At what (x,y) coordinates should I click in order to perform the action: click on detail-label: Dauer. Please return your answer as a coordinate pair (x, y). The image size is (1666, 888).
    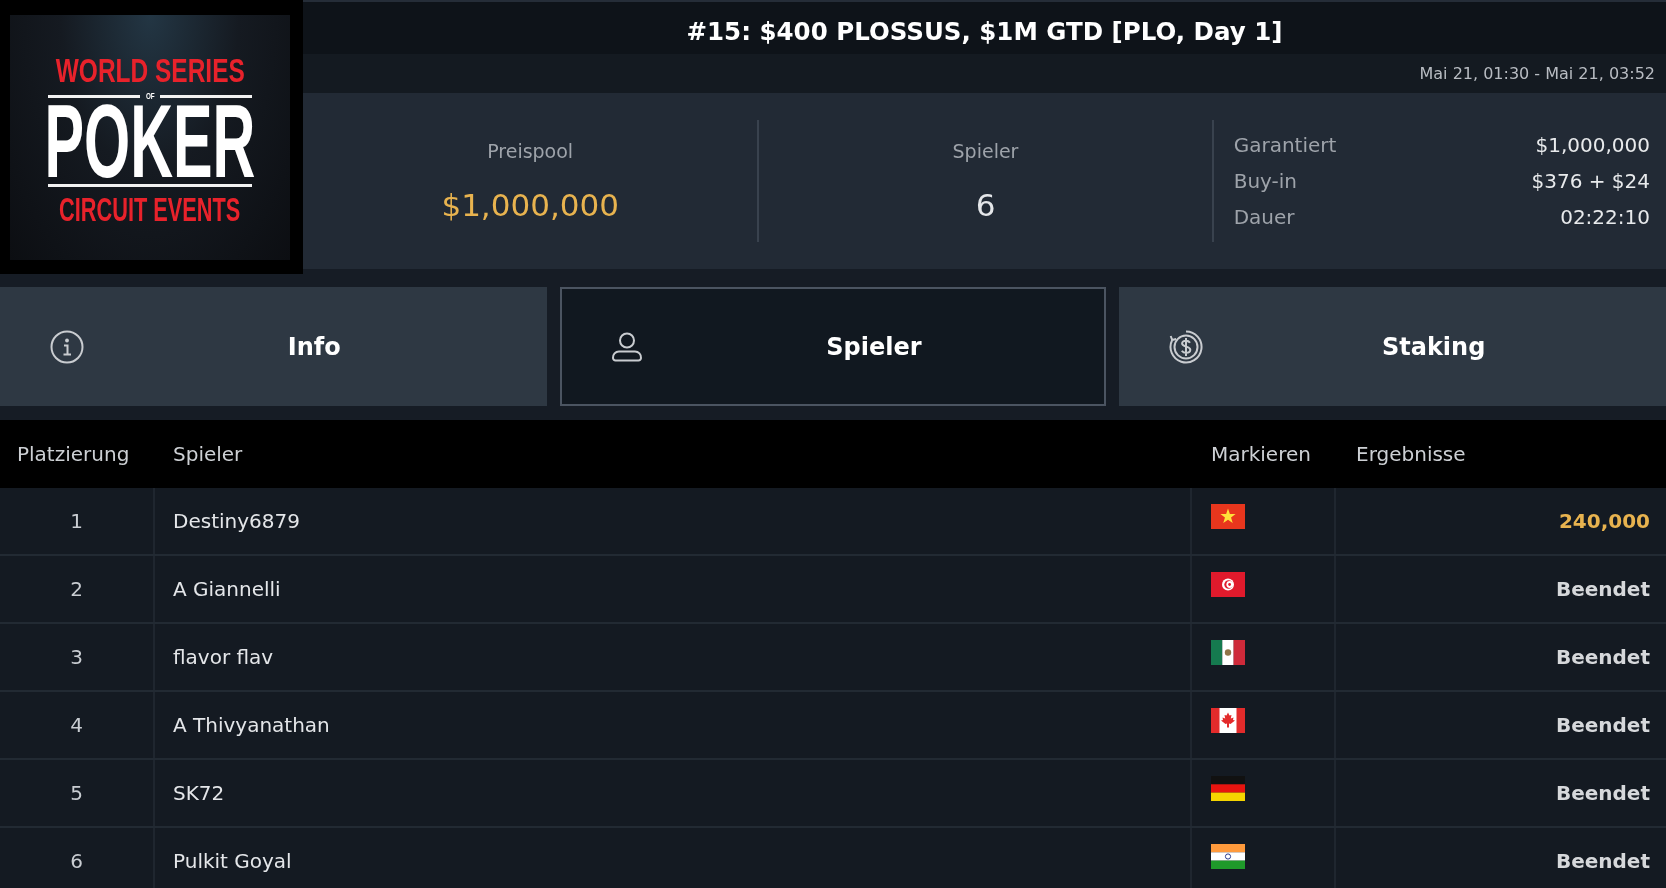
    Looking at the image, I should click on (1264, 217).